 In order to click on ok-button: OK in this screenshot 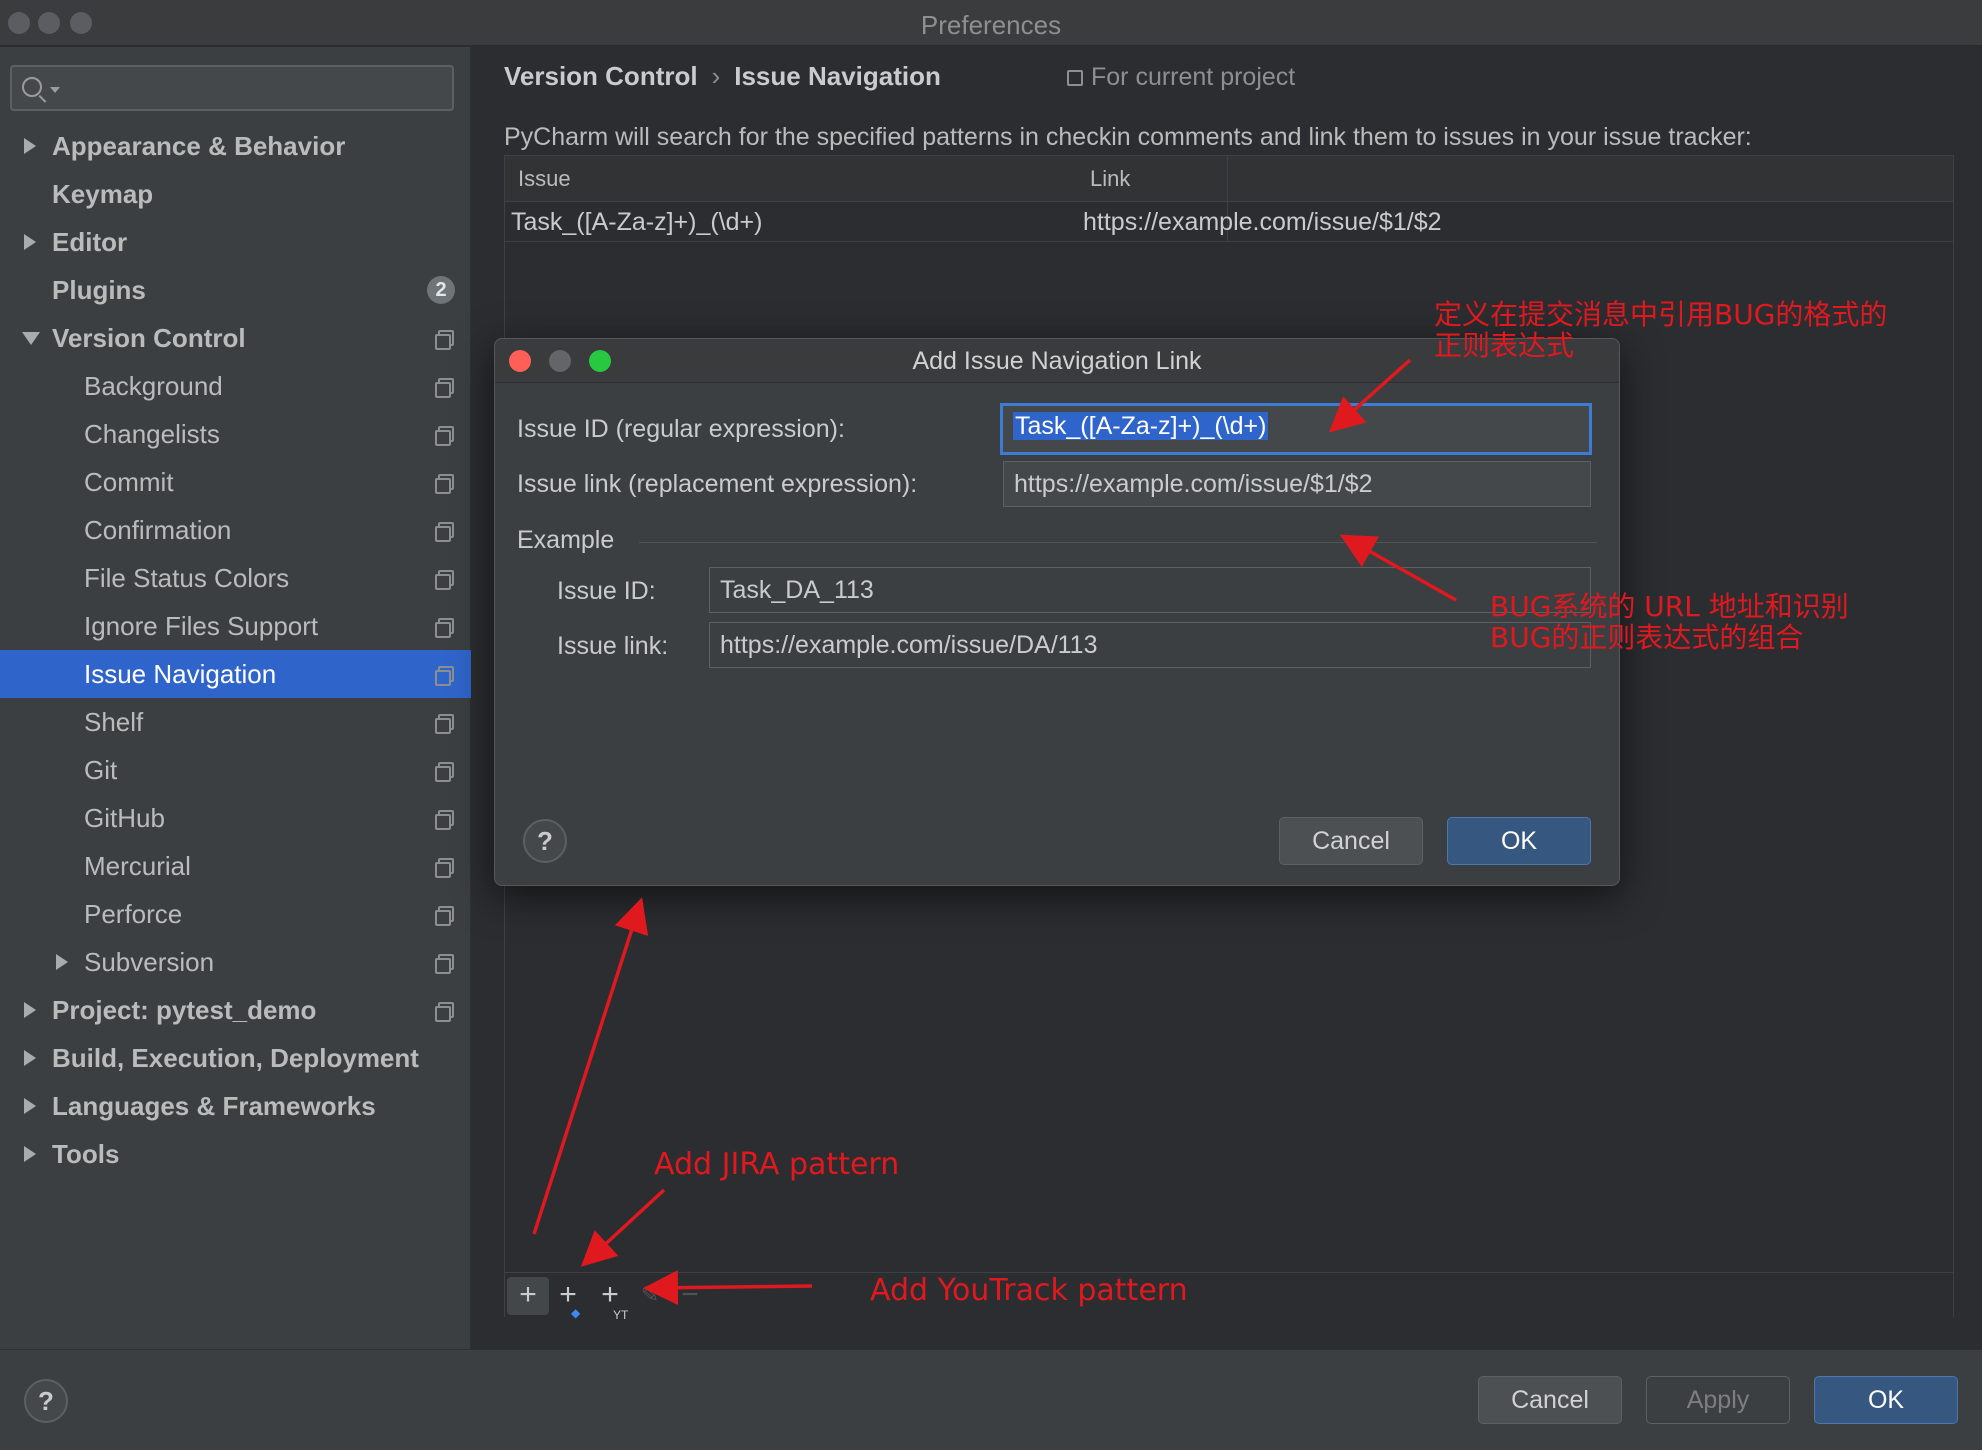, I will do `click(1886, 1400)`.